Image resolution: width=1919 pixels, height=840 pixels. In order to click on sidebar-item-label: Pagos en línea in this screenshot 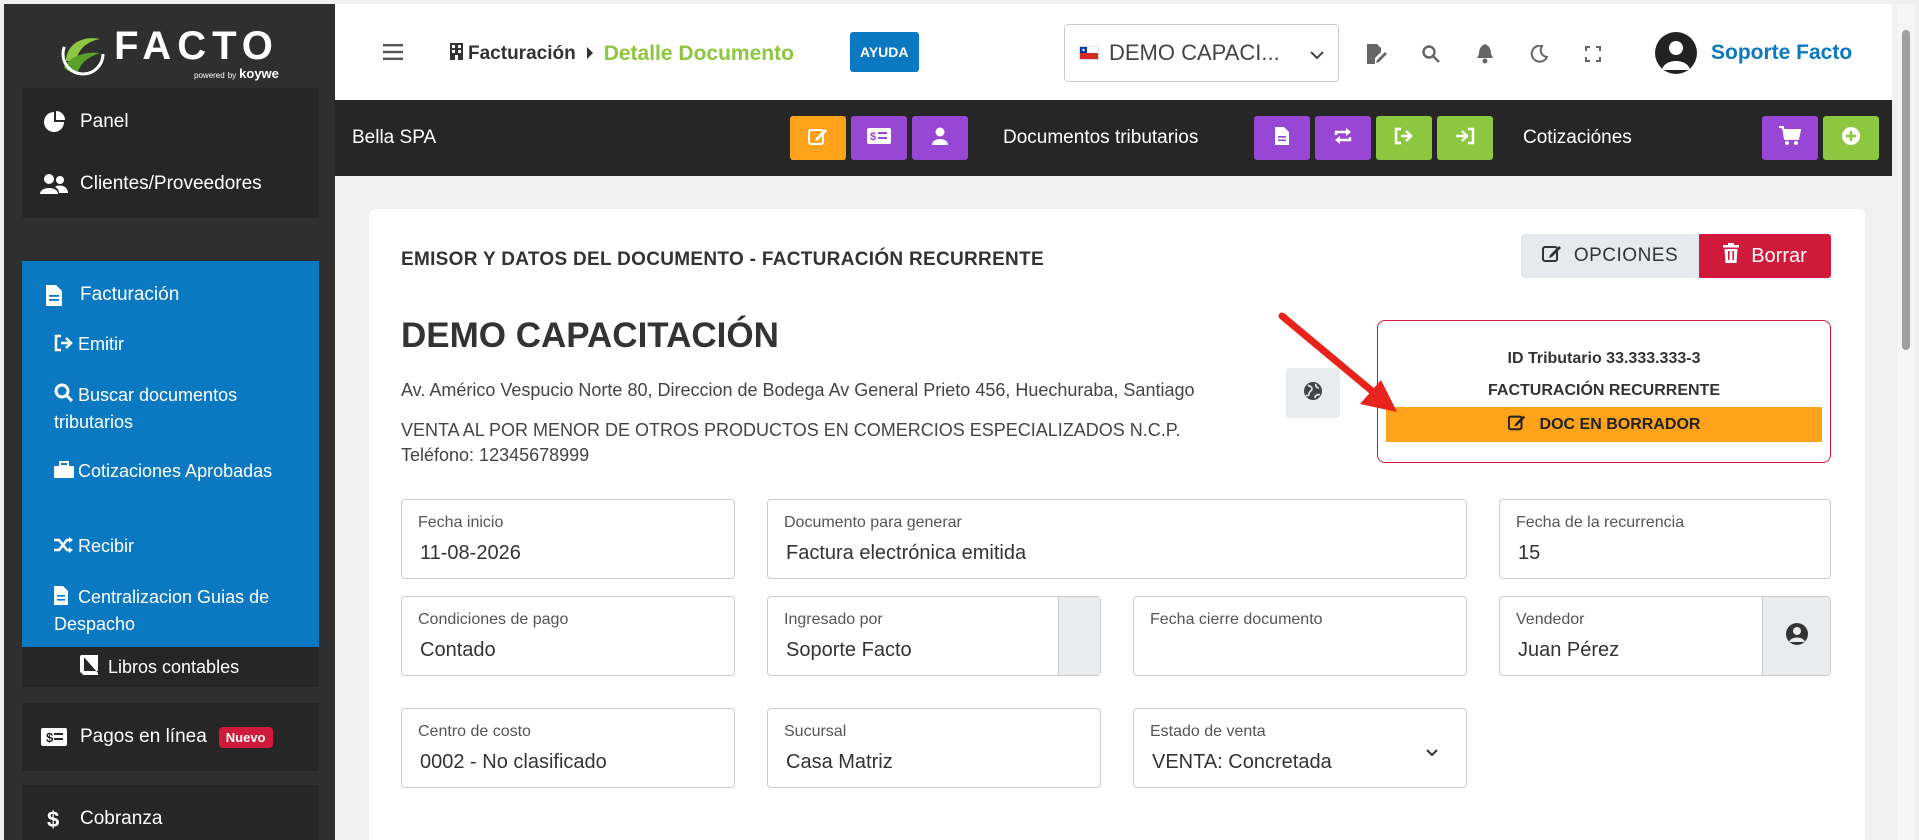, I will do `click(143, 736)`.